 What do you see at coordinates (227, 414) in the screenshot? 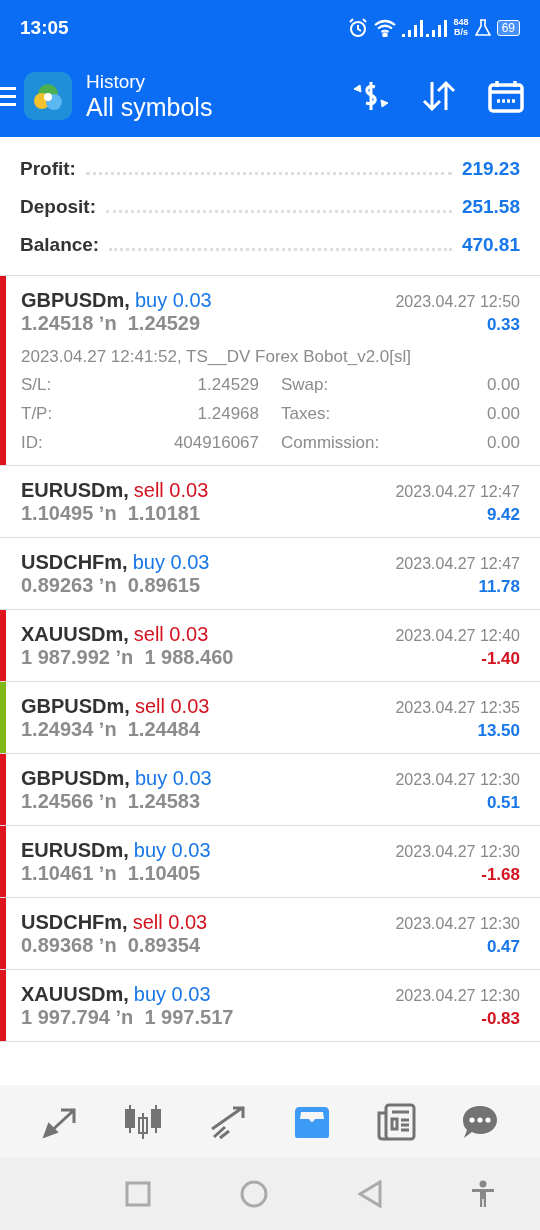
I see `field-value: 1.24968` at bounding box center [227, 414].